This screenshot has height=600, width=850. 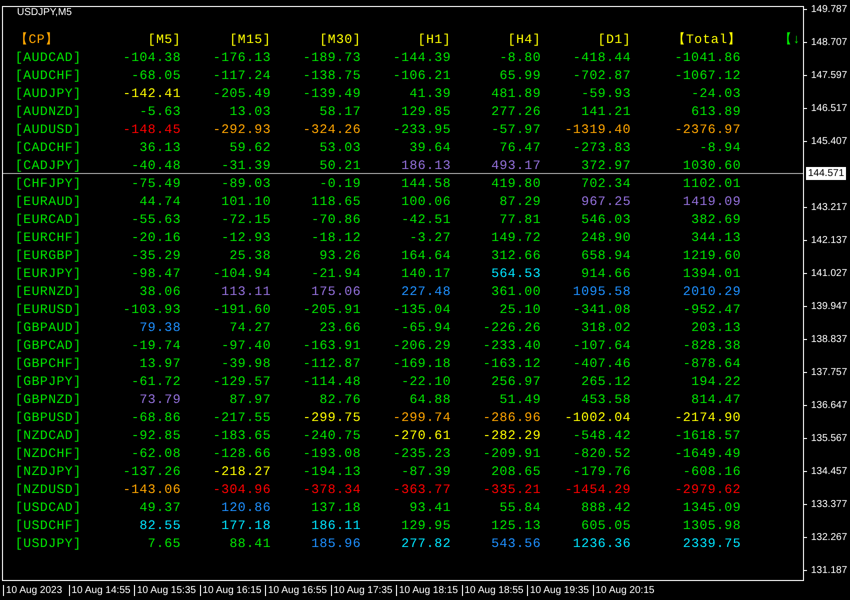 I want to click on time-label: 10 Aug 19:35, so click(x=559, y=590).